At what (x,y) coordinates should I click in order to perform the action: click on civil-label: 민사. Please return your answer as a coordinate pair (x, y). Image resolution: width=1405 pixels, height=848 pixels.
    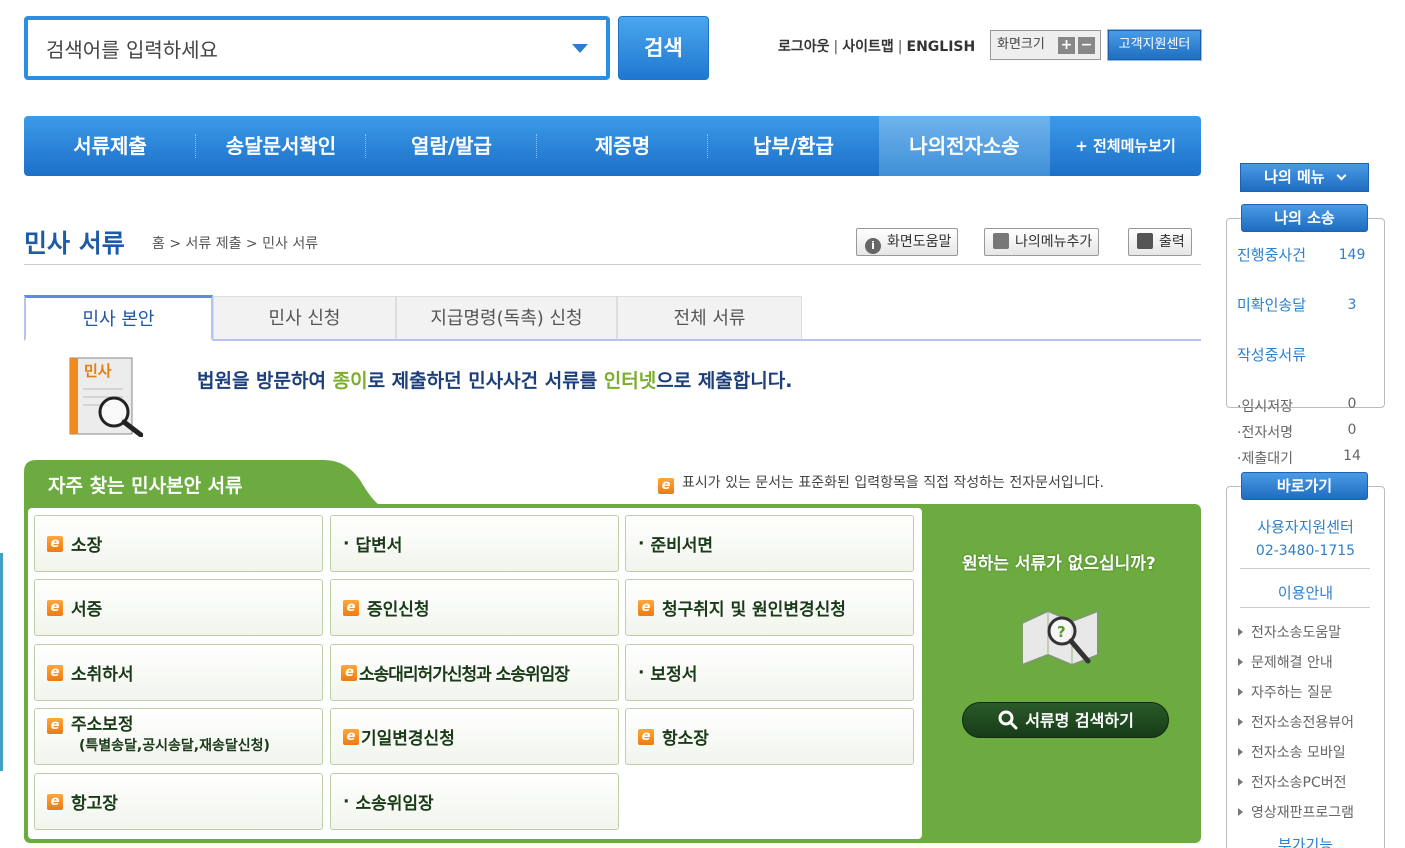
    Looking at the image, I should click on (98, 371).